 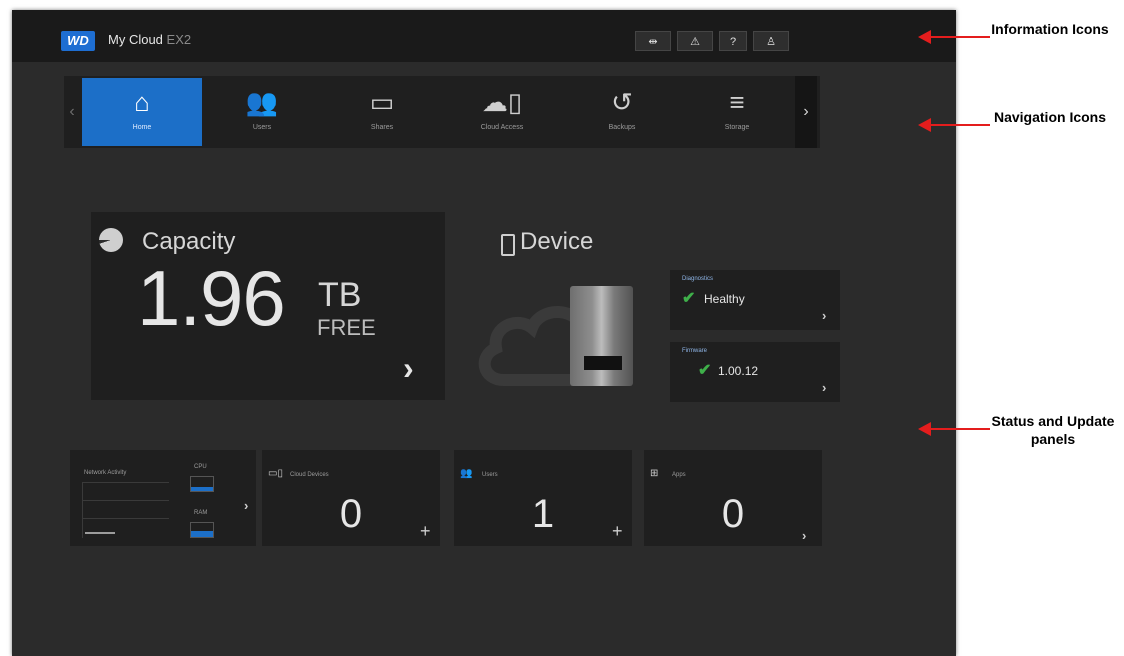 I want to click on top-bar: WD My Cloud EX2 ⇹ ⚠ ? ♙, so click(x=484, y=36).